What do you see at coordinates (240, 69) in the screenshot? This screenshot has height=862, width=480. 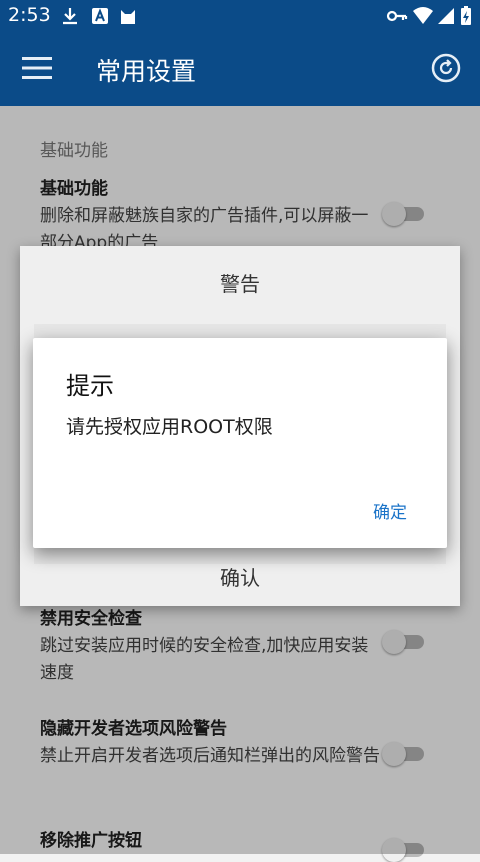 I see `app-bar: 常用设置` at bounding box center [240, 69].